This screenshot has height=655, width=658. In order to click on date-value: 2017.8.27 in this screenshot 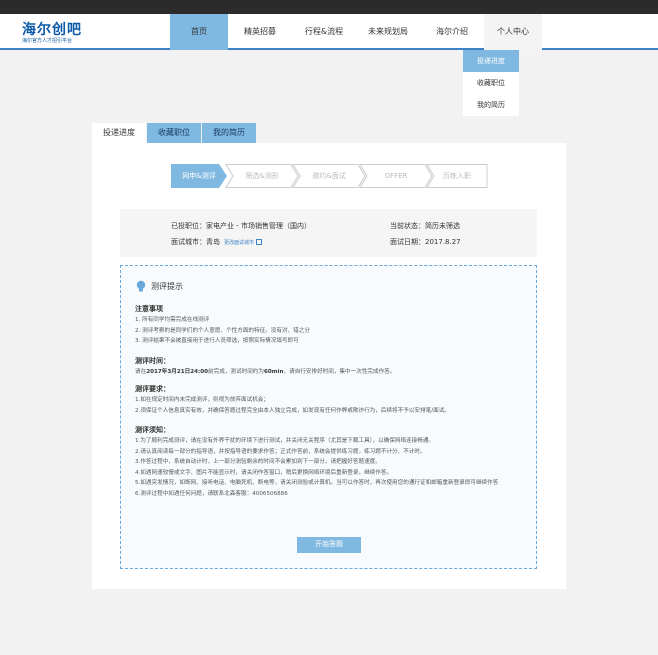, I will do `click(443, 242)`.